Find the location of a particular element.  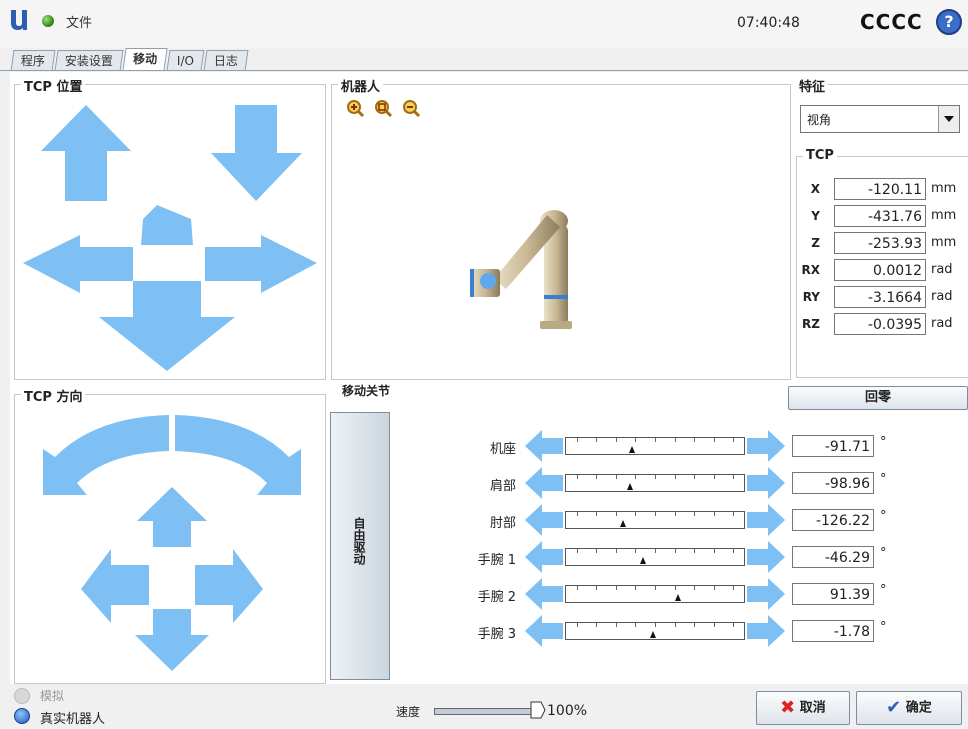

freedrive-button: 自由驱动 is located at coordinates (360, 546).